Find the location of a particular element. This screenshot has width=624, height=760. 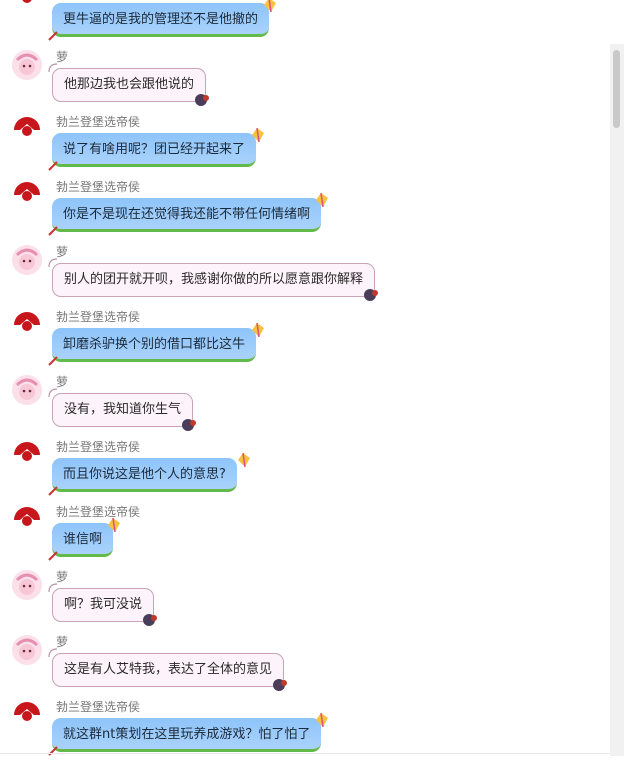

message-bubble: 你是不是现在还觉得我还能不带任何情绪啊 is located at coordinates (187, 215).